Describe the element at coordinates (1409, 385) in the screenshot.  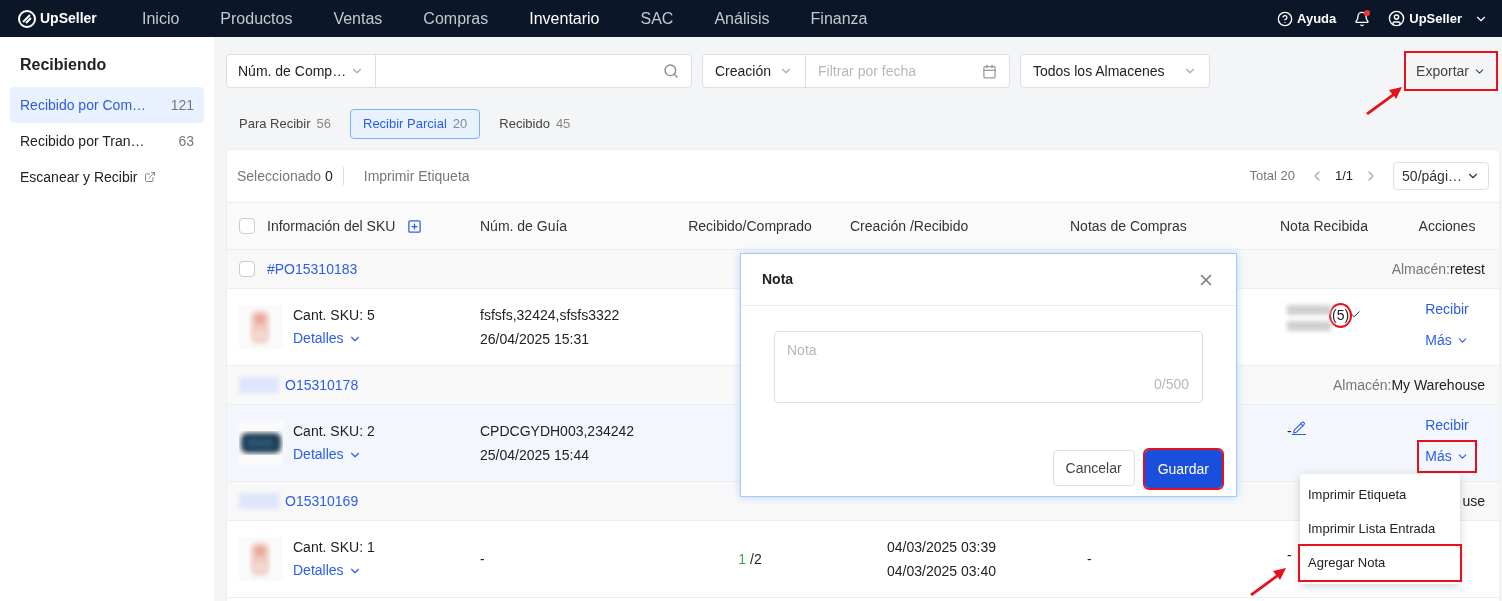
I see `warehouse-label: Almacén:My Warehouse` at that location.